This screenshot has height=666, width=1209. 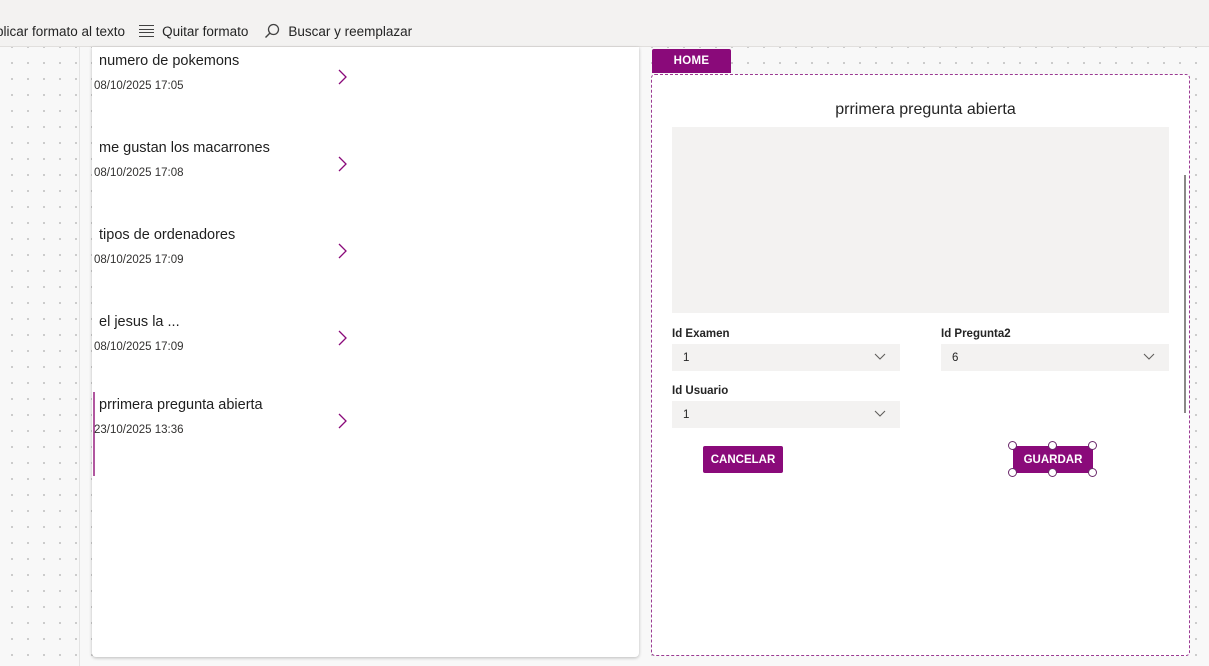 What do you see at coordinates (743, 459) in the screenshot?
I see `cancel-button: CANCELAR` at bounding box center [743, 459].